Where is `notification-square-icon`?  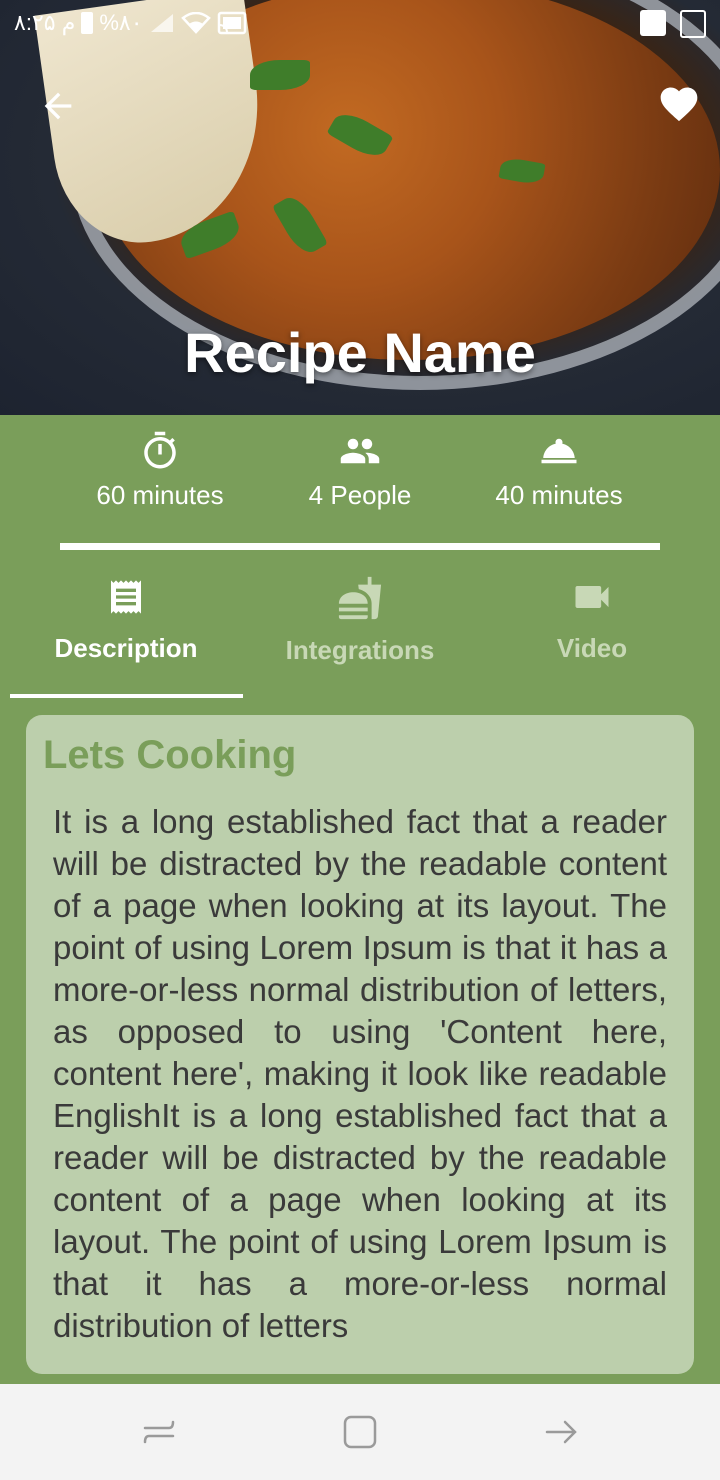 notification-square-icon is located at coordinates (653, 23).